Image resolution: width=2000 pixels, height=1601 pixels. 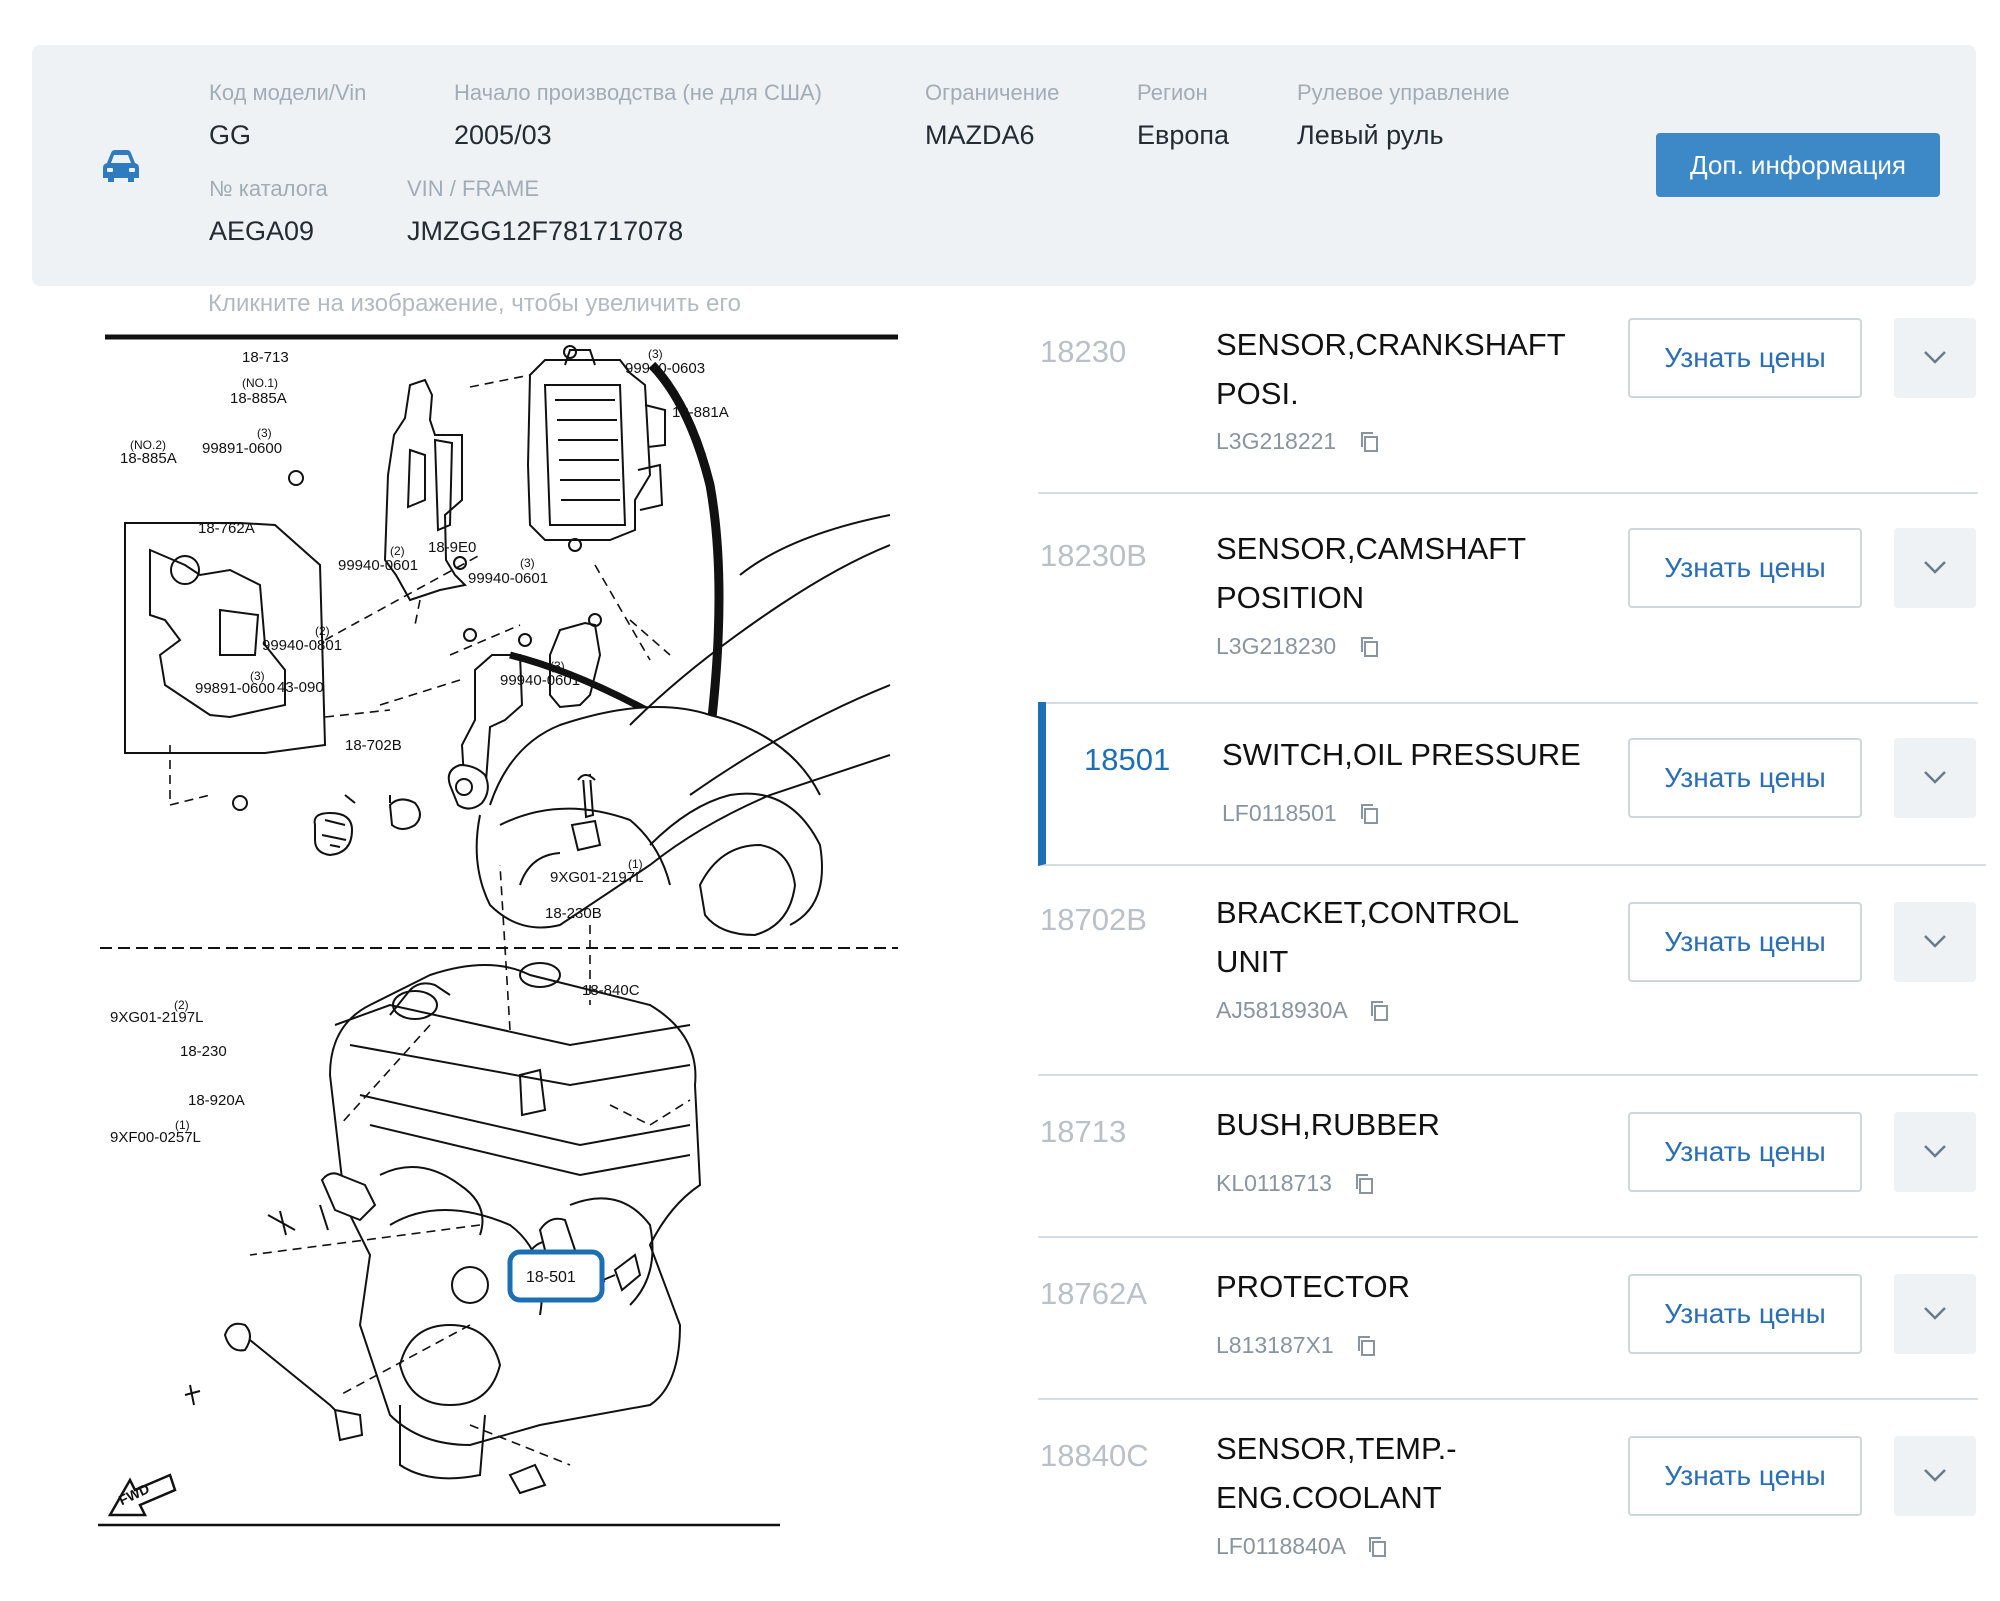 What do you see at coordinates (1295, 1183) in the screenshot?
I see `part-number: KL0118713` at bounding box center [1295, 1183].